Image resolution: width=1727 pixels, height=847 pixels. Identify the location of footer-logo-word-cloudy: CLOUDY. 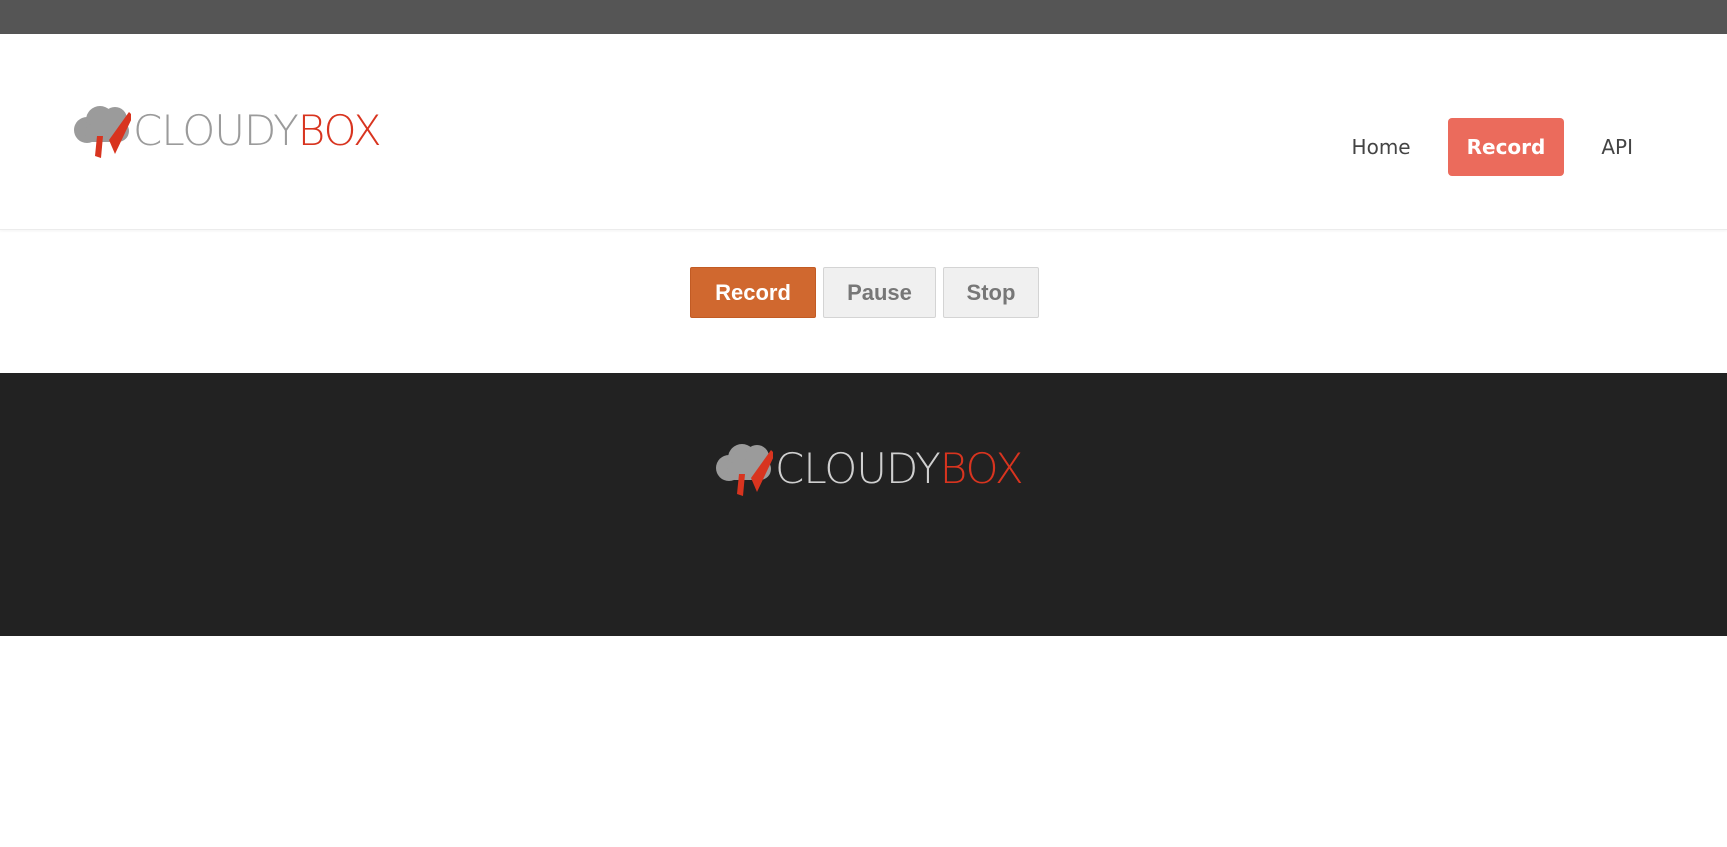
(858, 468).